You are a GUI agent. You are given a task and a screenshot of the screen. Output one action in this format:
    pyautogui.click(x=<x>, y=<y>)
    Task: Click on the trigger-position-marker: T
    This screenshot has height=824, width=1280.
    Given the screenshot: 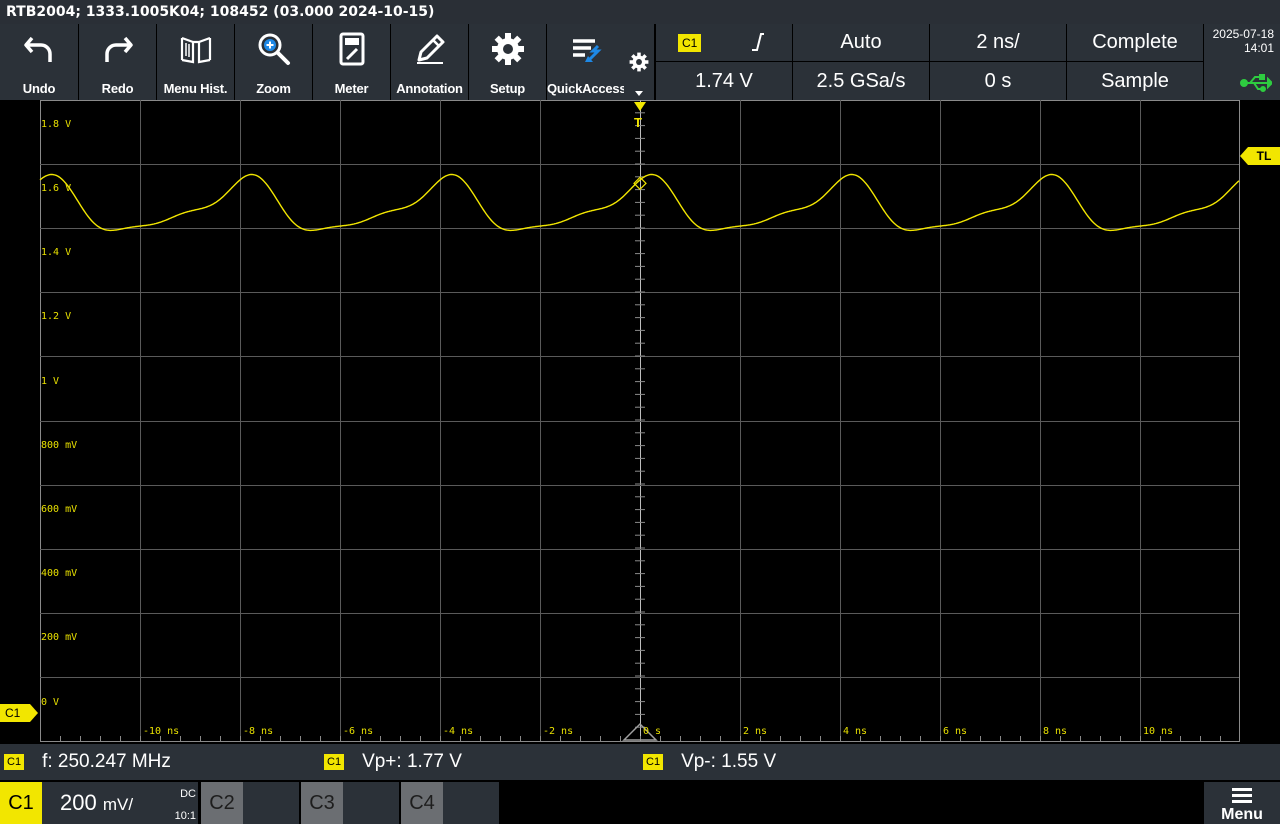 What is the action you would take?
    pyautogui.click(x=638, y=122)
    